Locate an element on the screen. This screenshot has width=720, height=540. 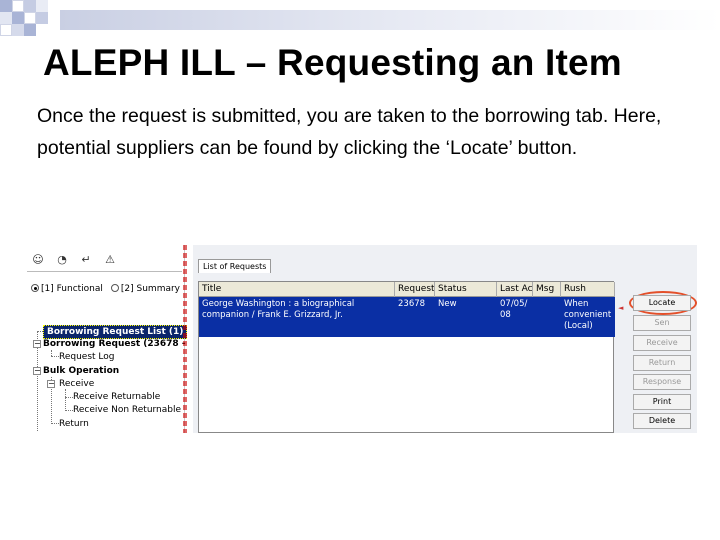
delete-button: Delete is located at coordinates (662, 421).